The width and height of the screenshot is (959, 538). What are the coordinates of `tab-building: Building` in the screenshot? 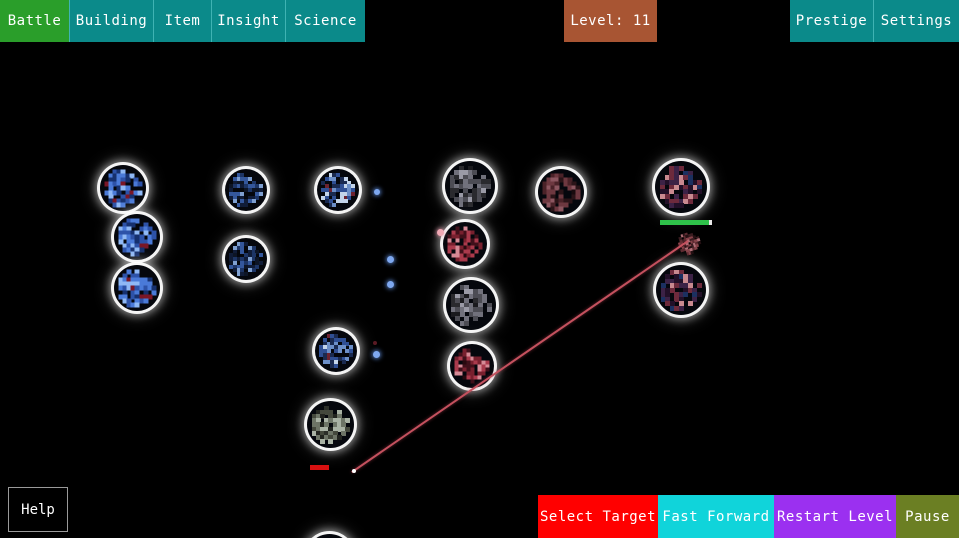 It's located at (112, 21).